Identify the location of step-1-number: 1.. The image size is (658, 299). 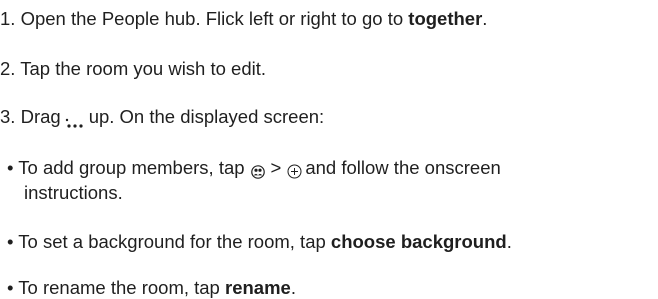
(8, 18).